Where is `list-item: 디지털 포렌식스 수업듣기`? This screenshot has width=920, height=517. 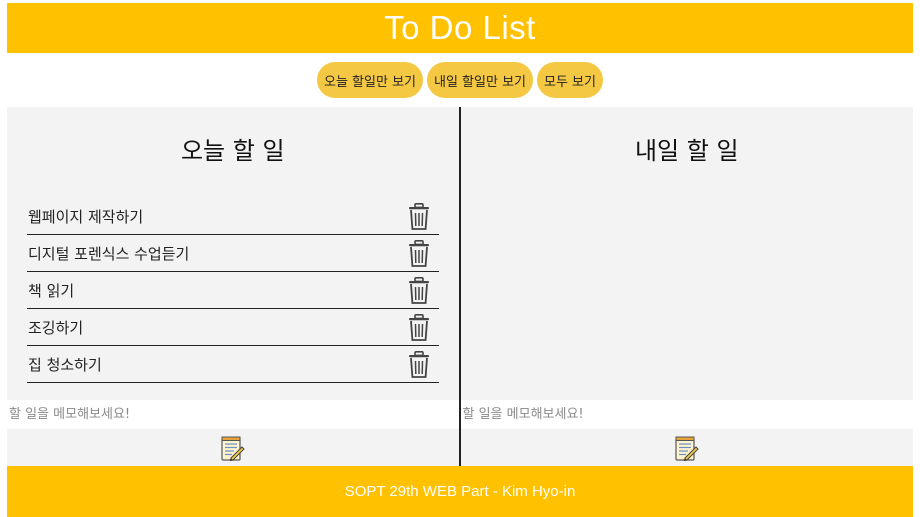
list-item: 디지털 포렌식스 수업듣기 is located at coordinates (233, 253).